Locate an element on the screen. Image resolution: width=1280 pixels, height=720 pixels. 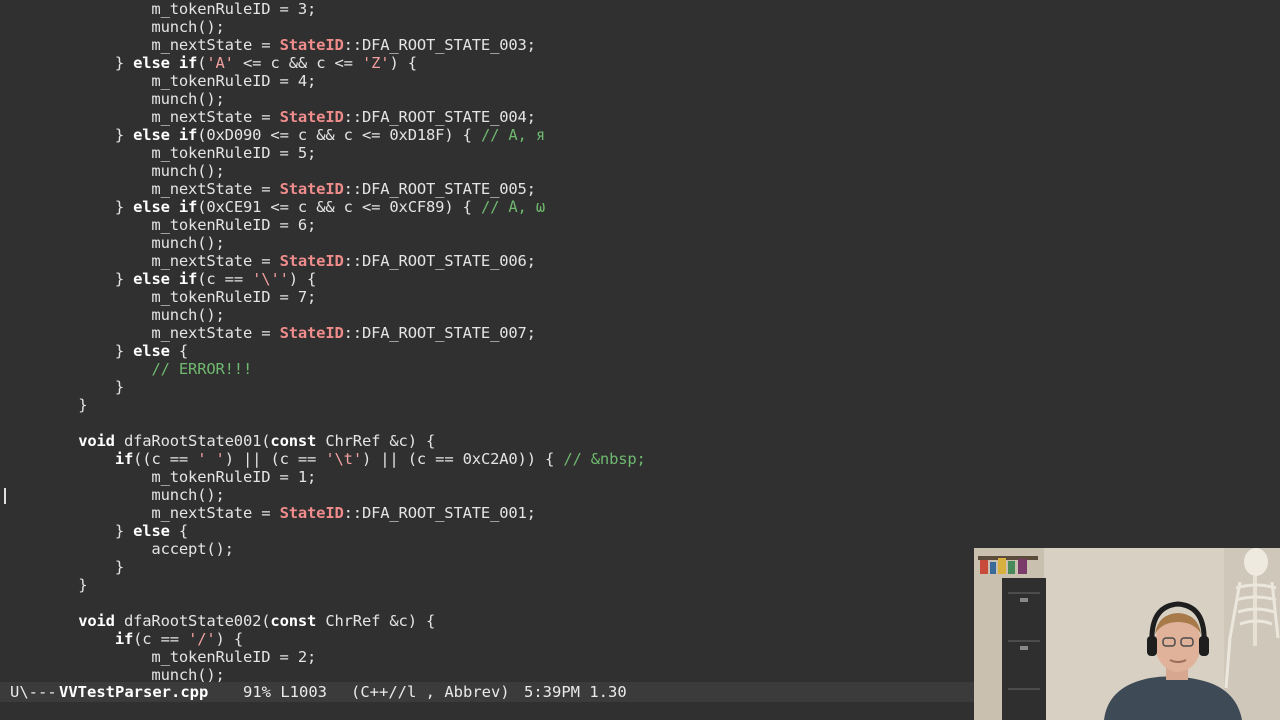
code-line: m_tokenRuleID = 5; is located at coordinates (160, 153).